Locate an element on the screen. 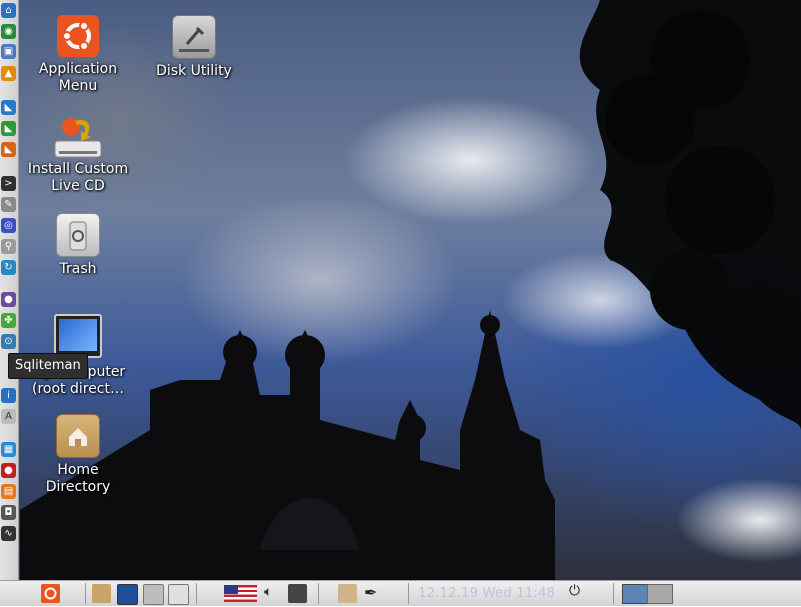  camera-icon: ◘ is located at coordinates (8, 512).